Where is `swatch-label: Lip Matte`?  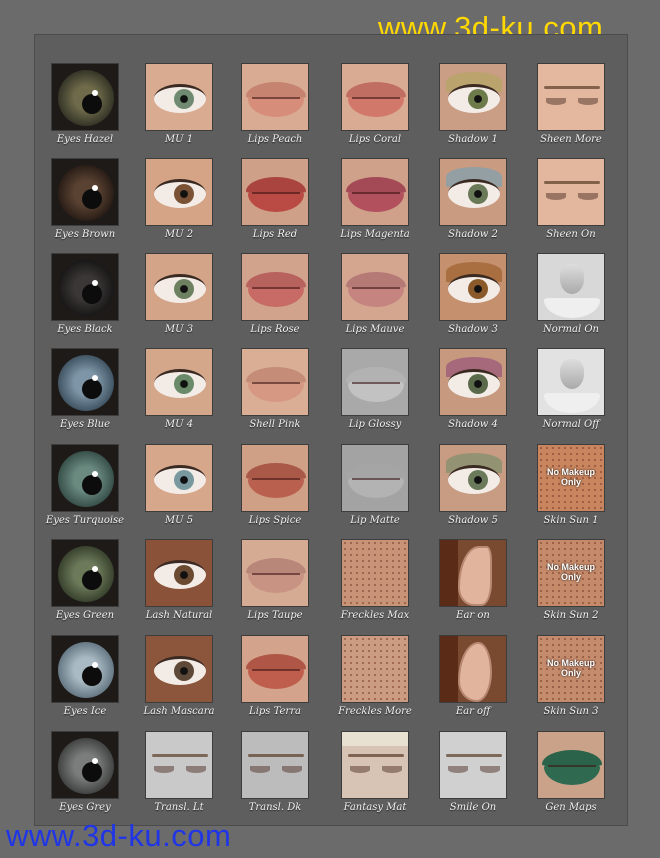 swatch-label: Lip Matte is located at coordinates (375, 520).